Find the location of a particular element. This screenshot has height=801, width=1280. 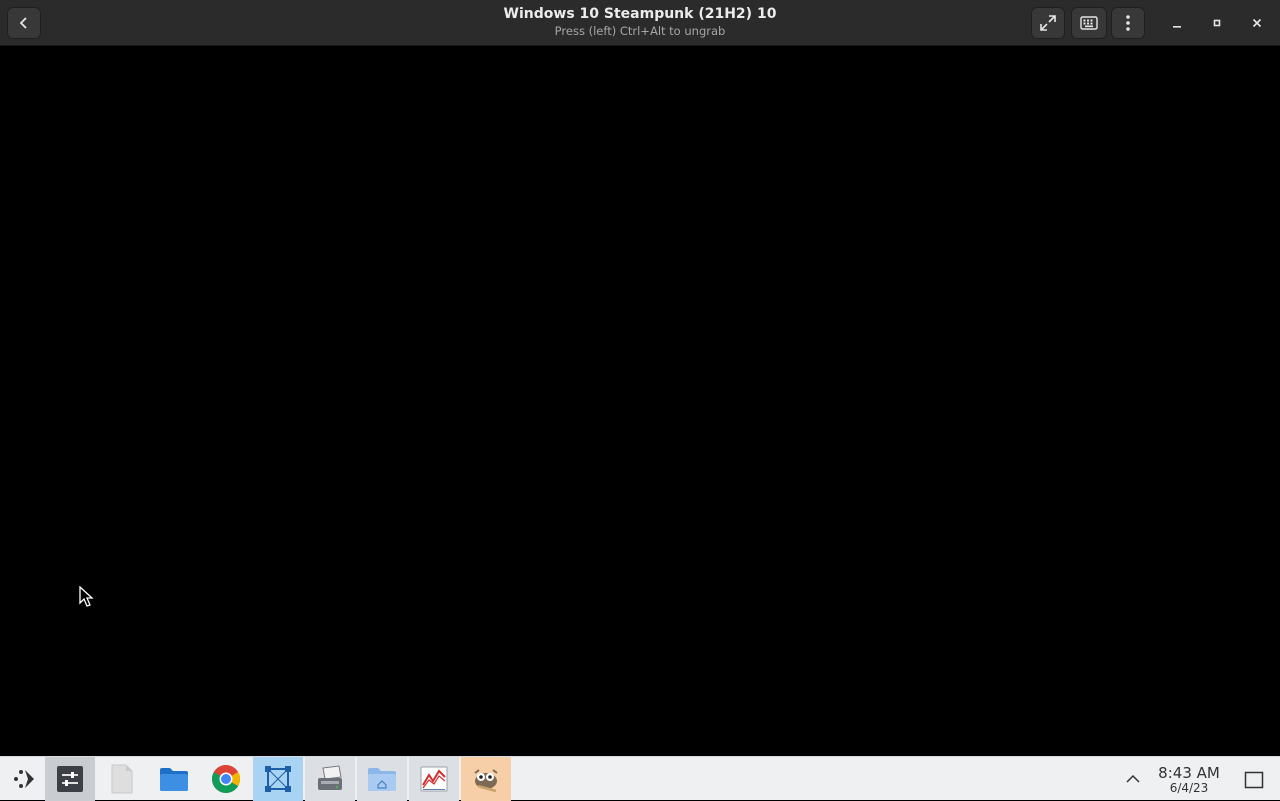

taskbar-app-boxes is located at coordinates (70, 779).